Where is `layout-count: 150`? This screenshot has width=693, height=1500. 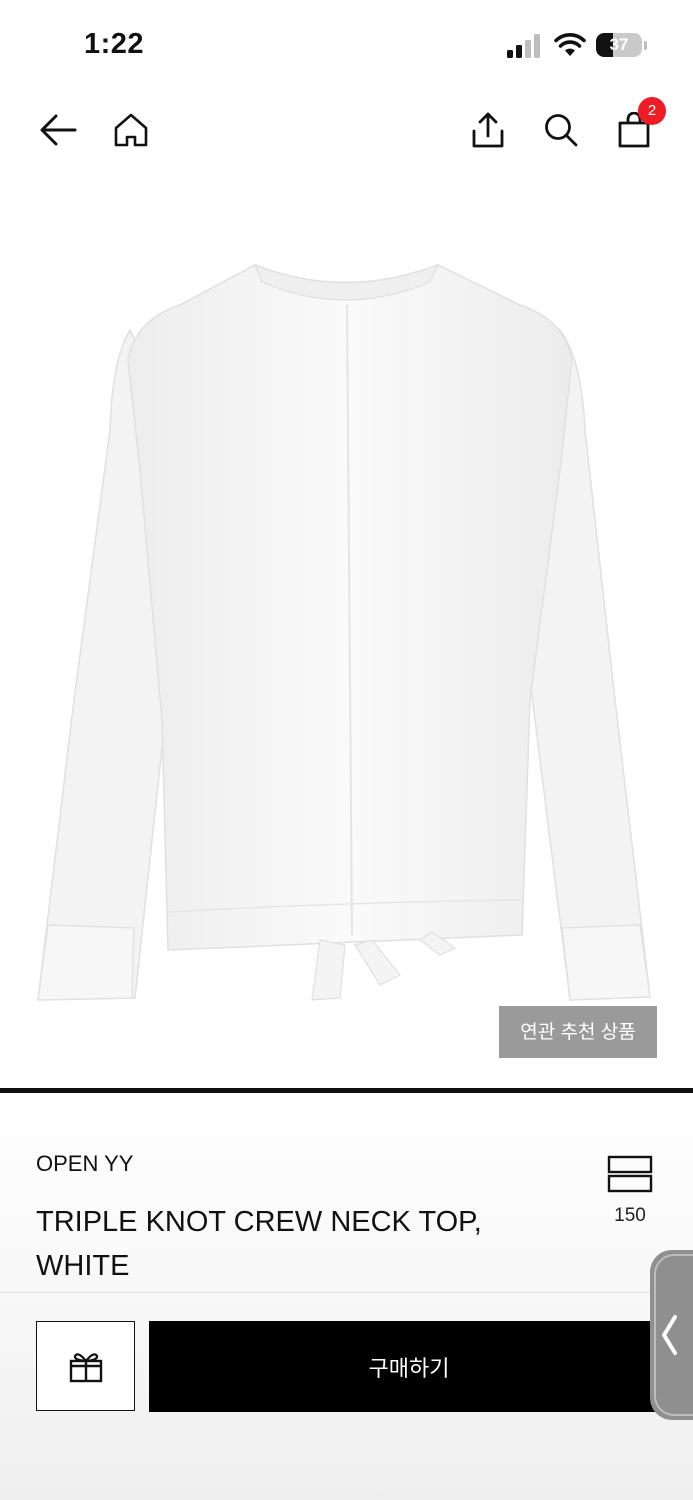 layout-count: 150 is located at coordinates (630, 1215).